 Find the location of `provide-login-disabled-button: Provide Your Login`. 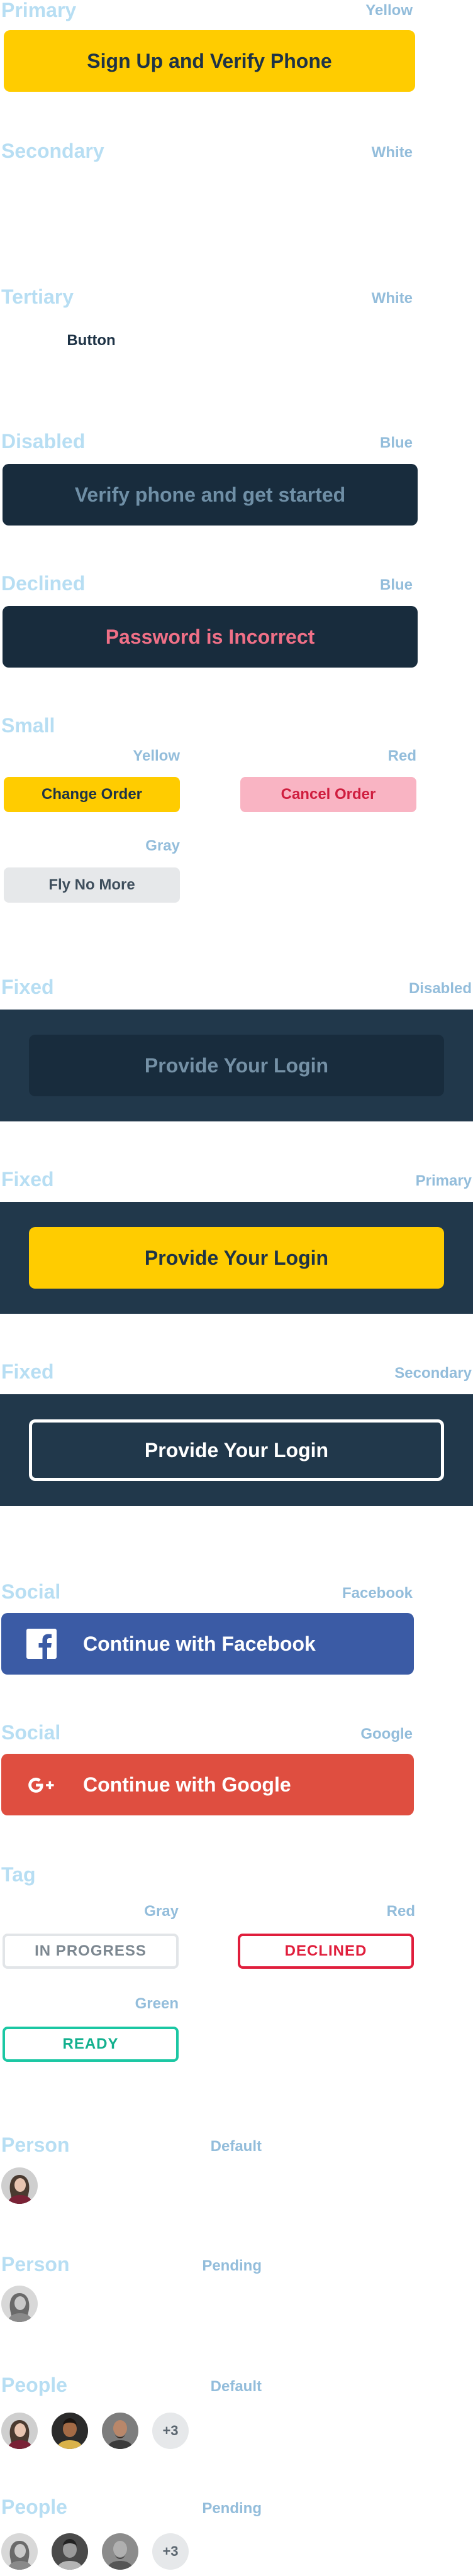

provide-login-disabled-button: Provide Your Login is located at coordinates (237, 1065).